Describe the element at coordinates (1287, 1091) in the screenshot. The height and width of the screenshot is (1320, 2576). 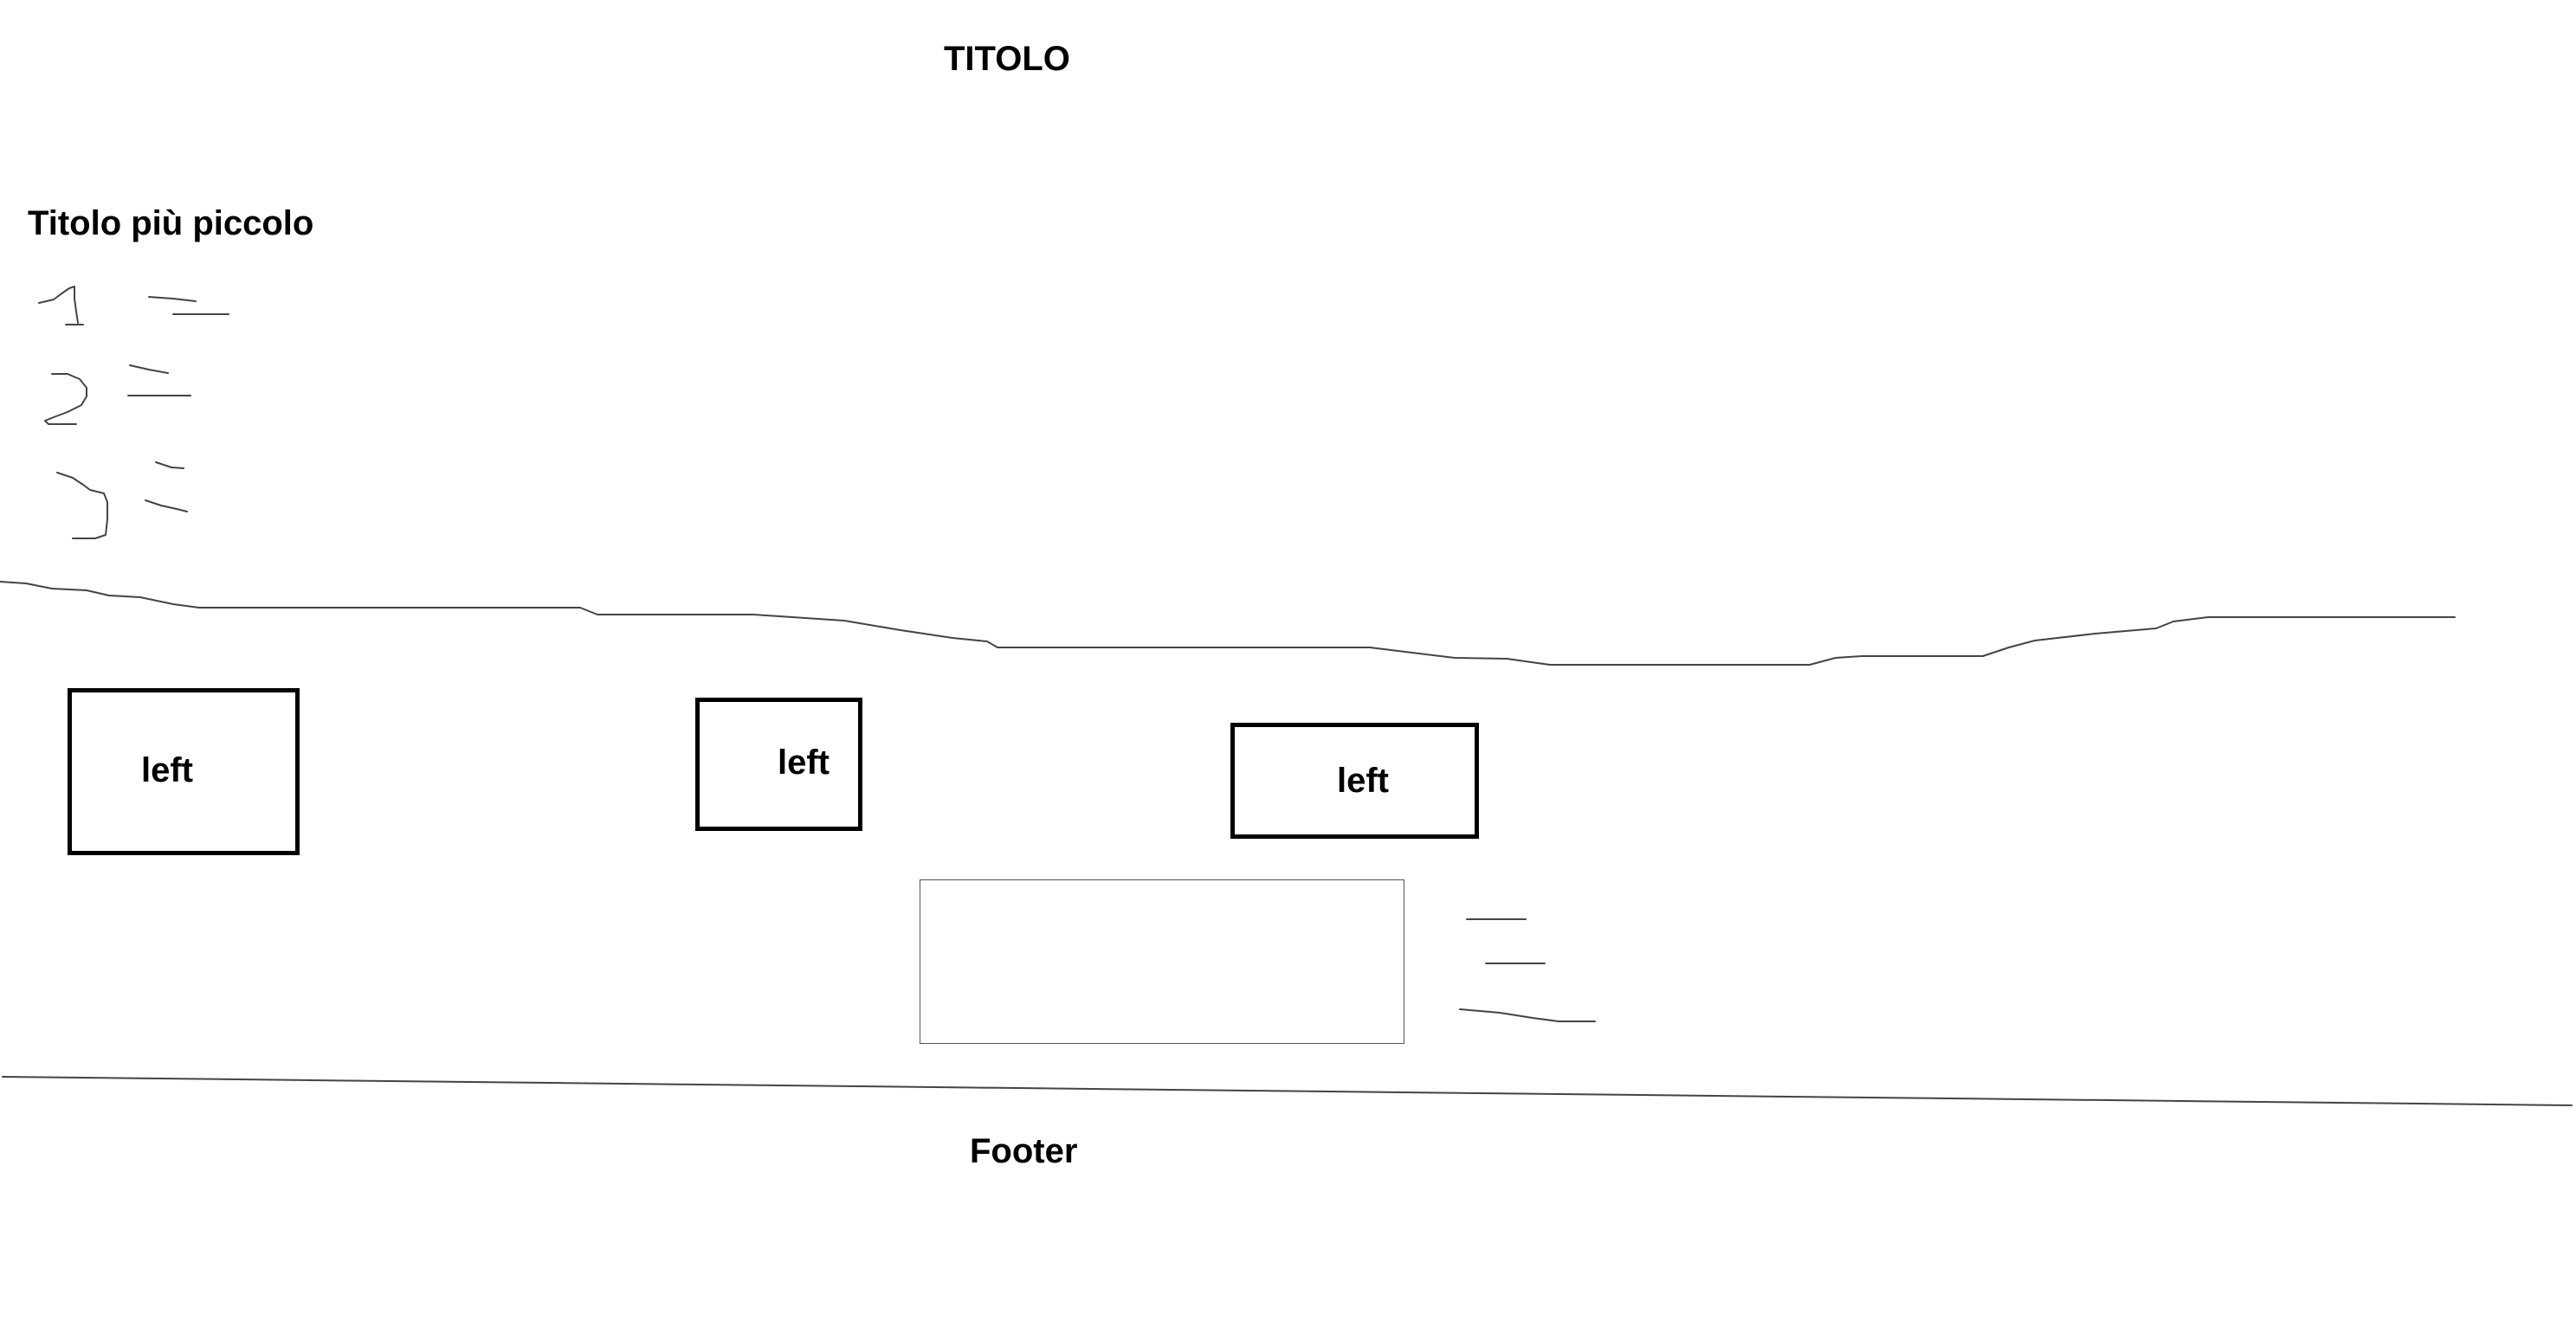
I see `footer-divider` at that location.